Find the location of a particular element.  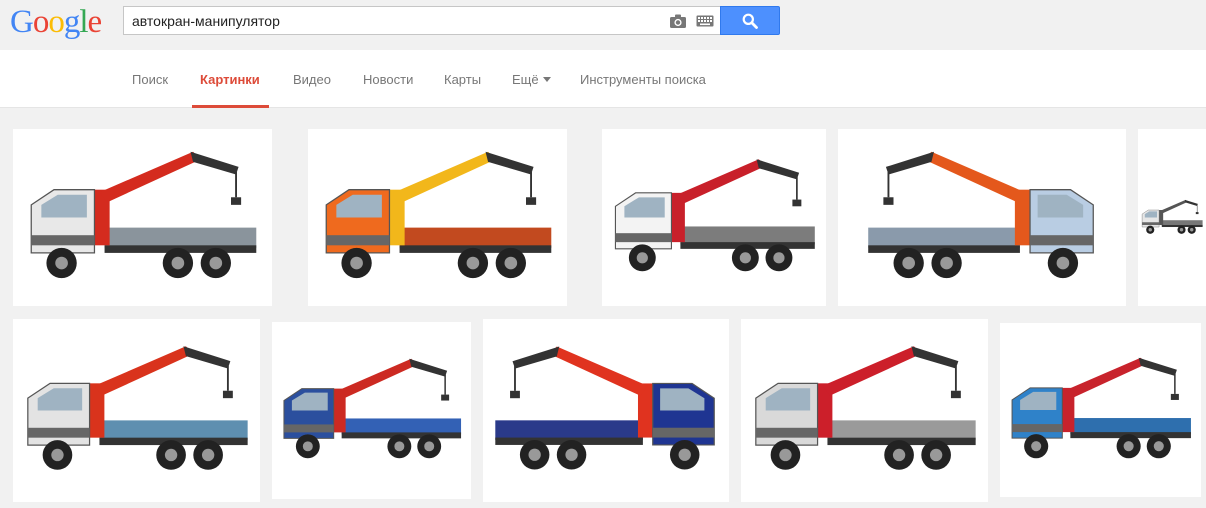

search-input is located at coordinates (392, 20).